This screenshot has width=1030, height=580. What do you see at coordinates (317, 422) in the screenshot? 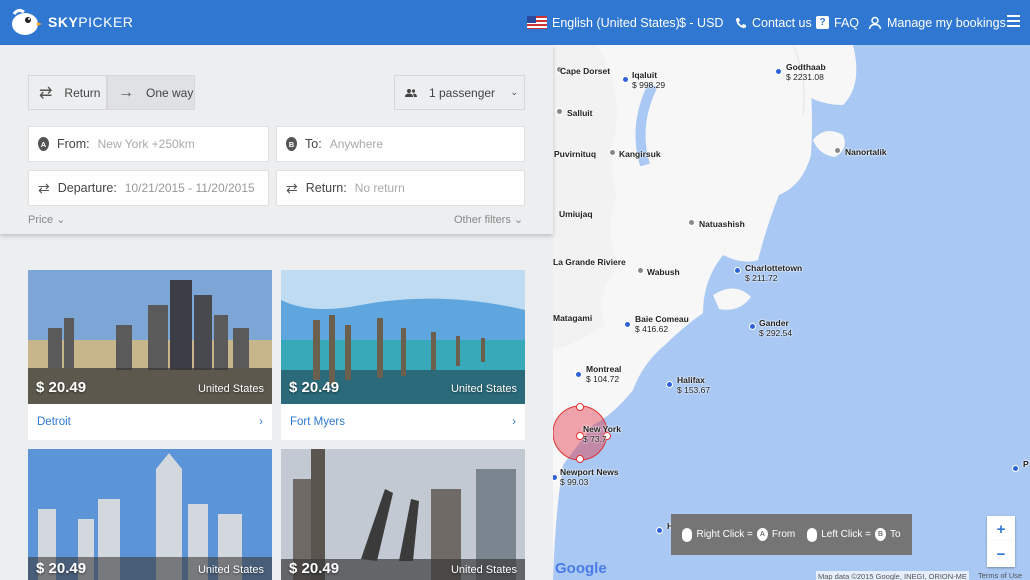
I see `result-city: Fort Myers` at bounding box center [317, 422].